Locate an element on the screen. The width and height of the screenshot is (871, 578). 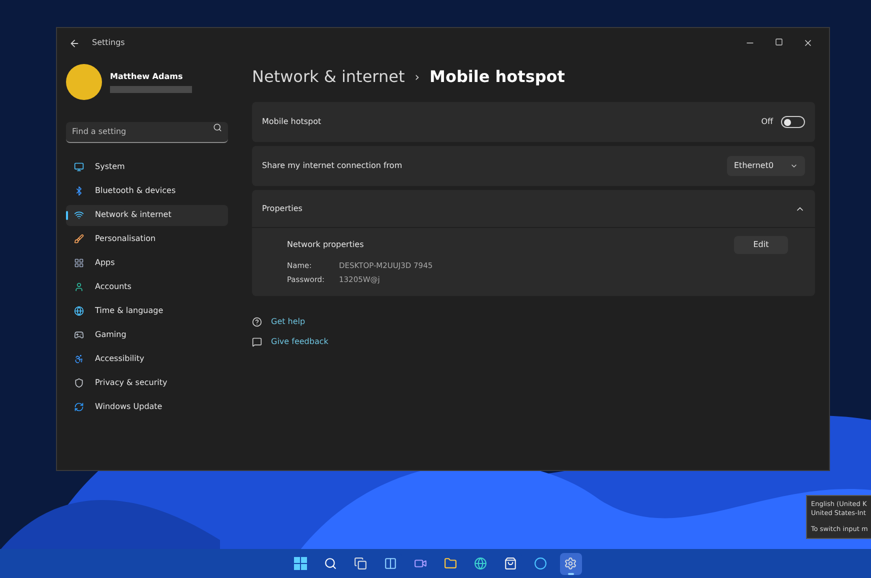
accessibility-icon is located at coordinates (79, 359).